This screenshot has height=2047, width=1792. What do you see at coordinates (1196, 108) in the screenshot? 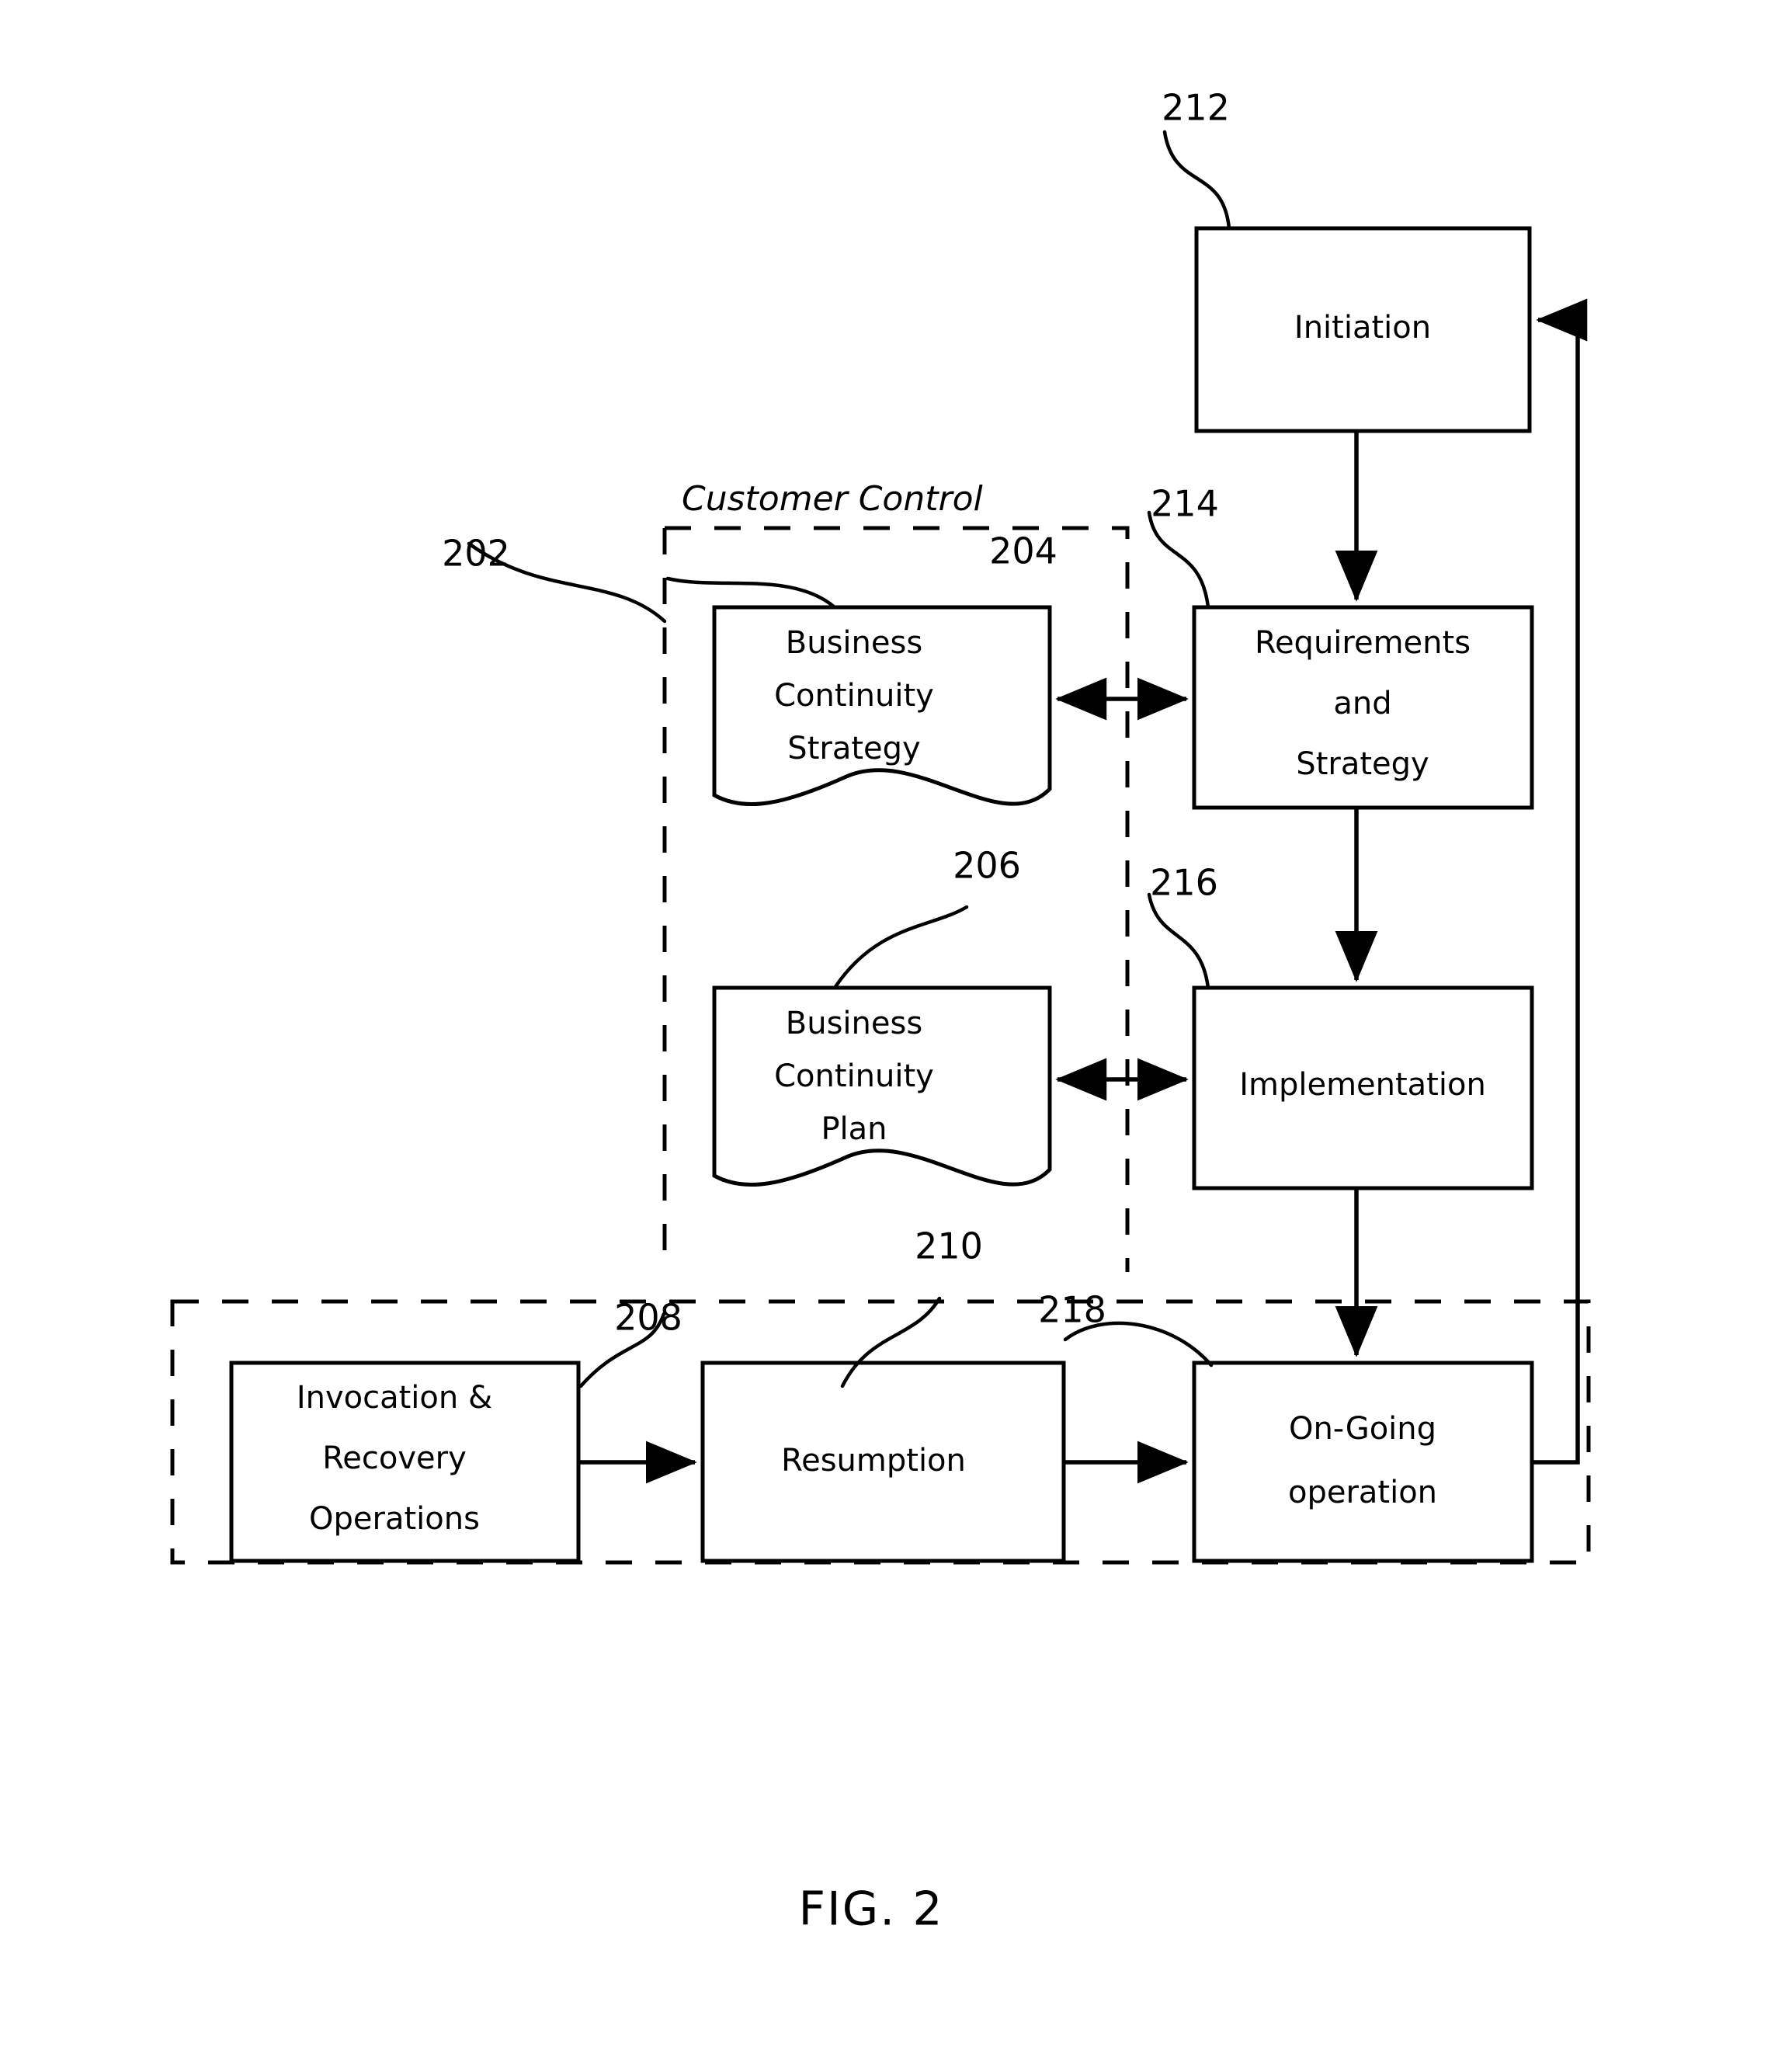
I see `ref-num-212: 212` at bounding box center [1196, 108].